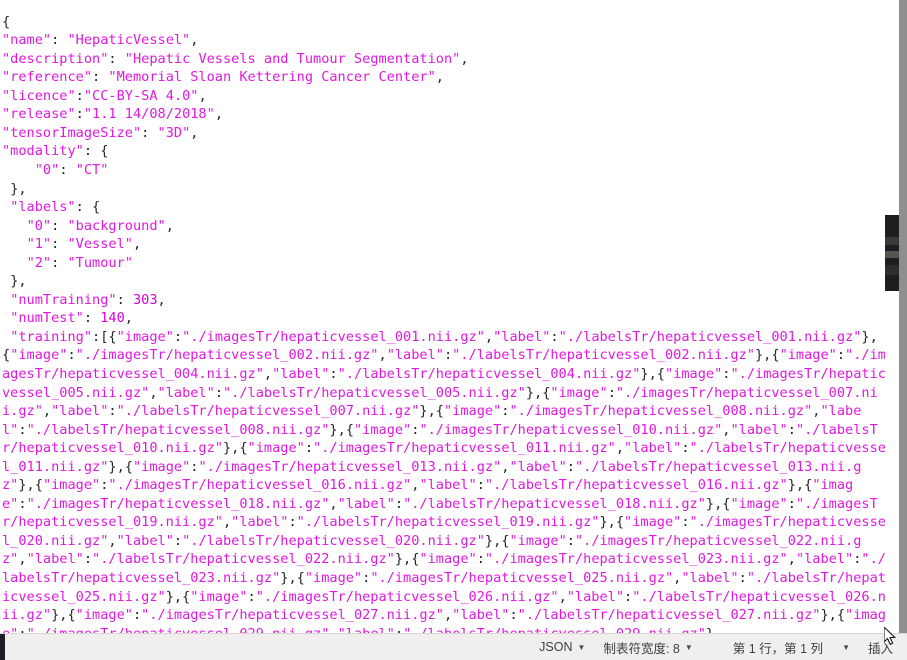  I want to click on scrollbar-track, so click(903, 316).